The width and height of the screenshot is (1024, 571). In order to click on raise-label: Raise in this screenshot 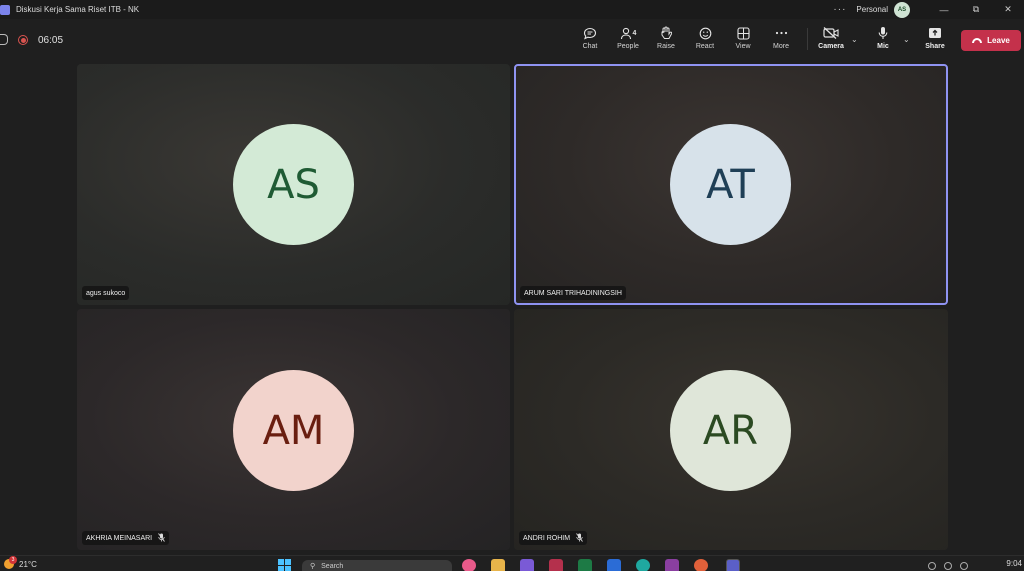, I will do `click(666, 46)`.